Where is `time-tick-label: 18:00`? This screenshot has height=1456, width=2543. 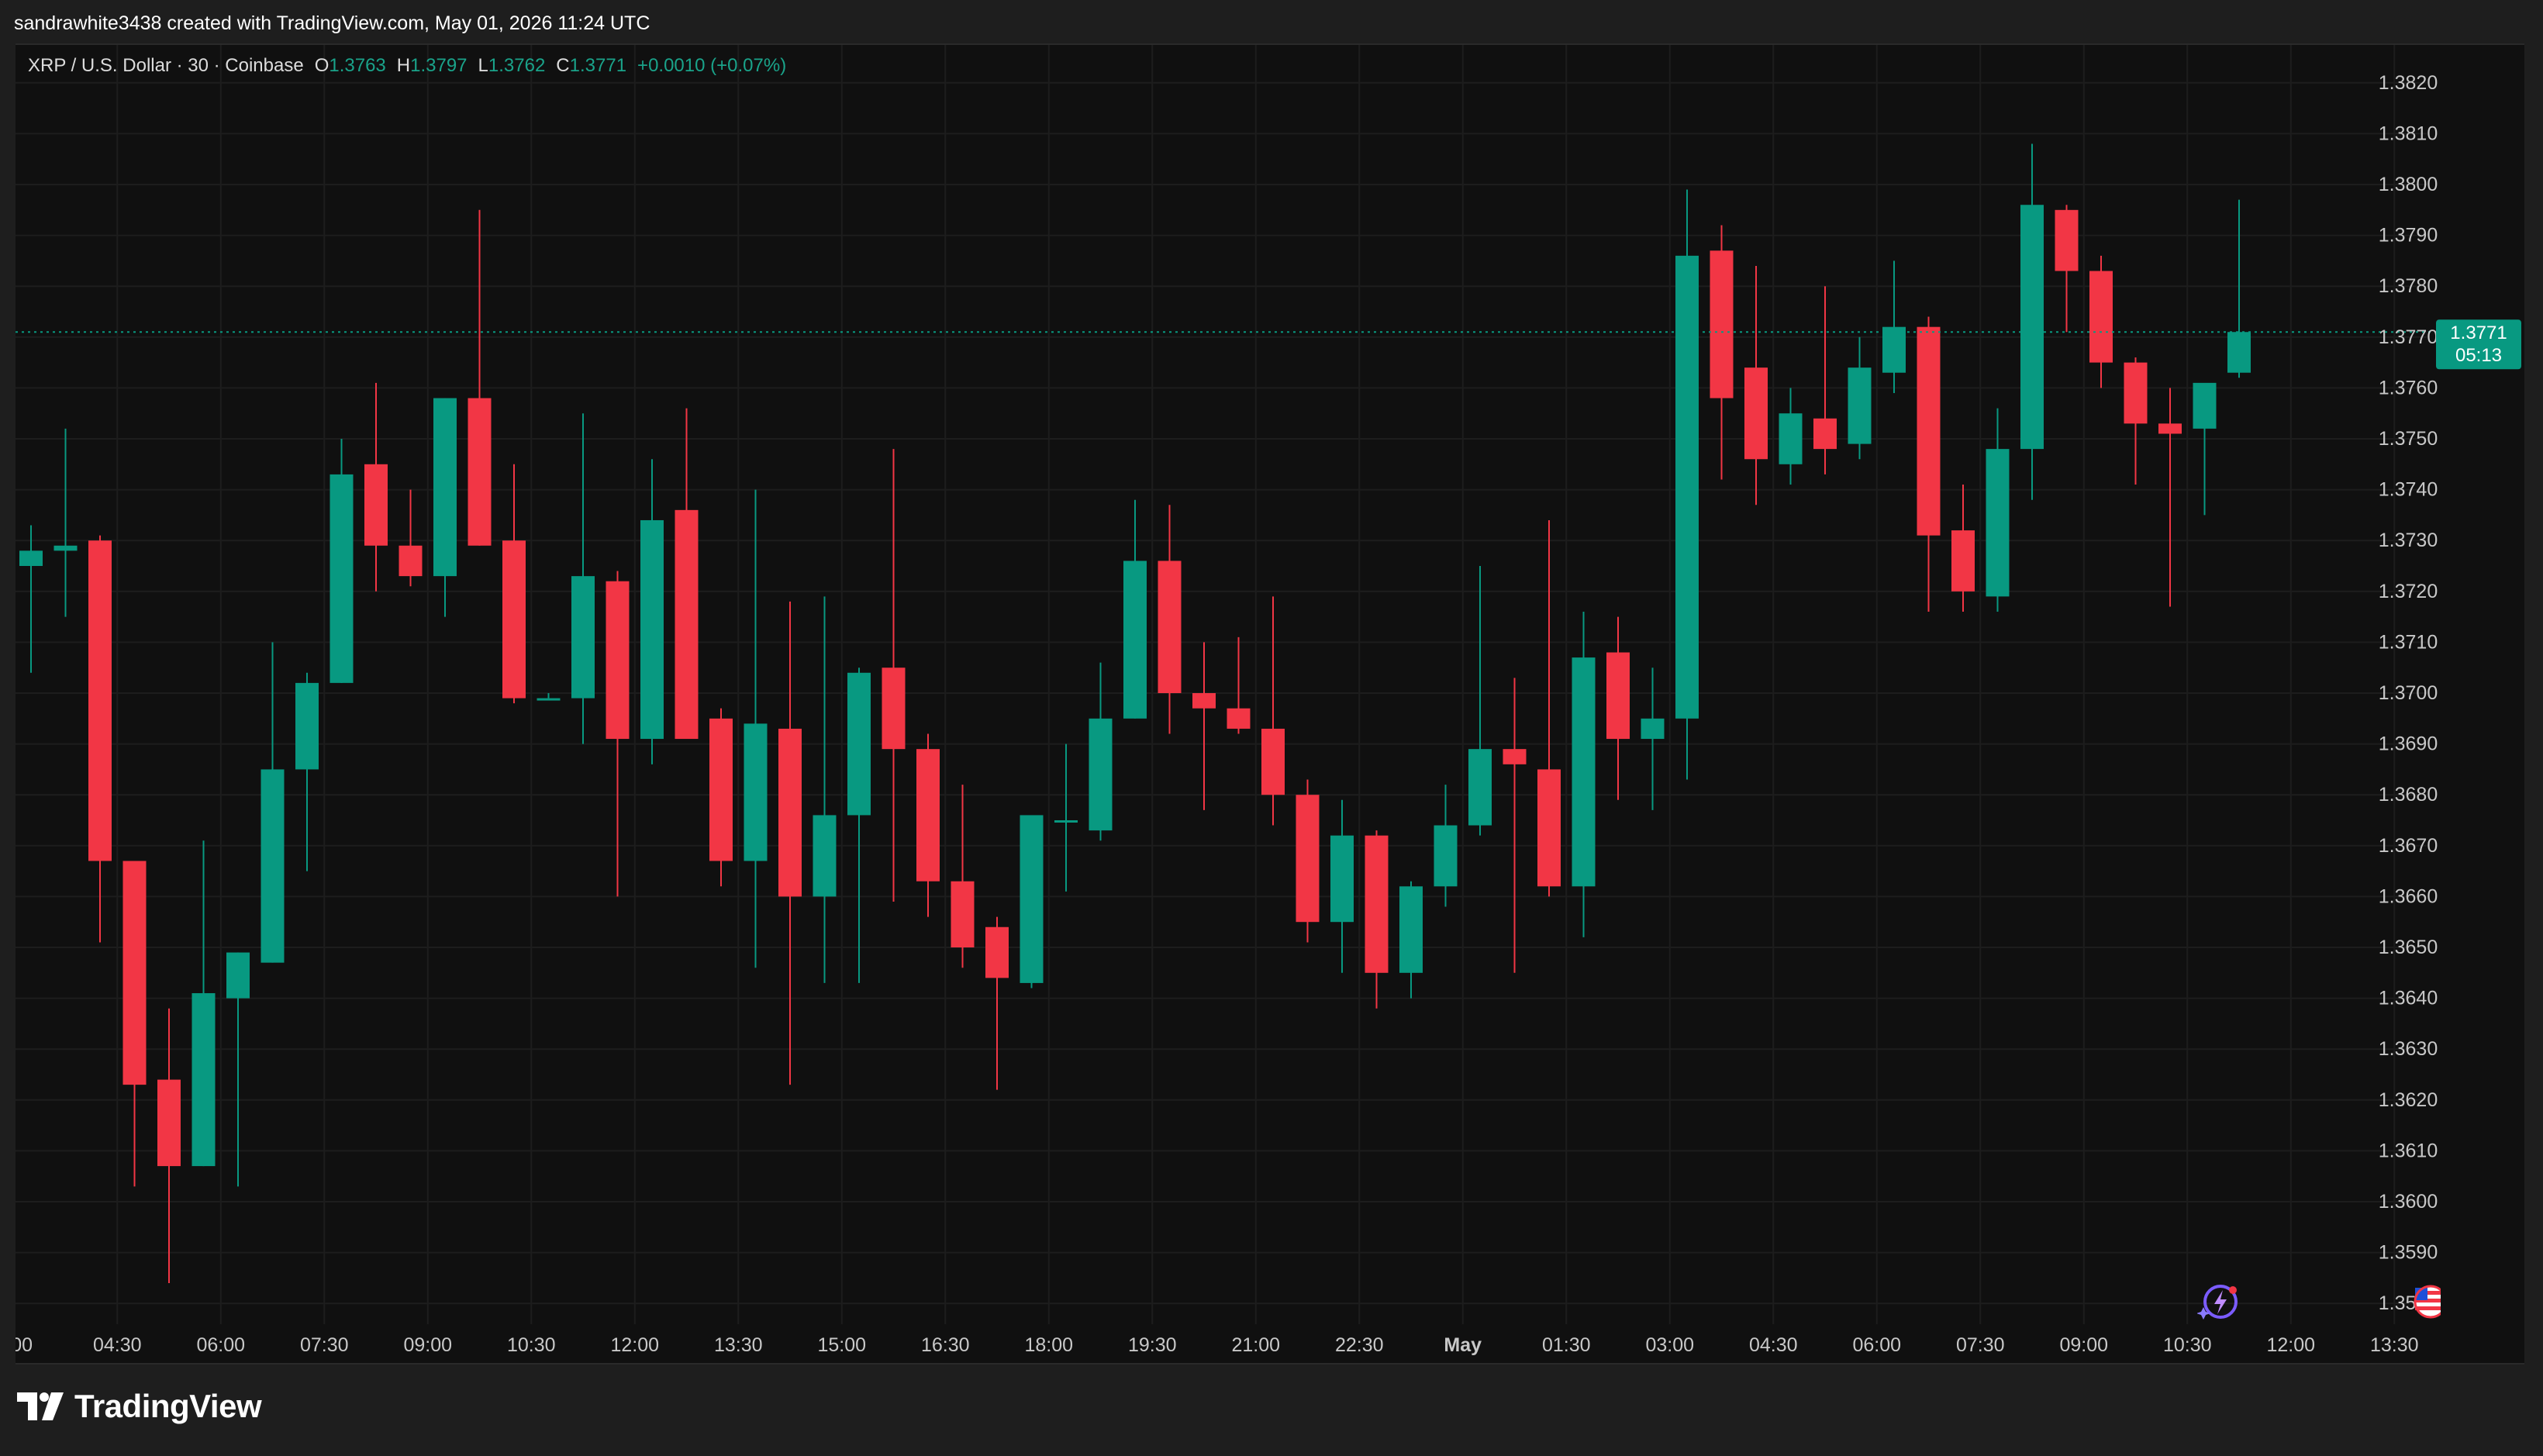 time-tick-label: 18:00 is located at coordinates (1048, 1345).